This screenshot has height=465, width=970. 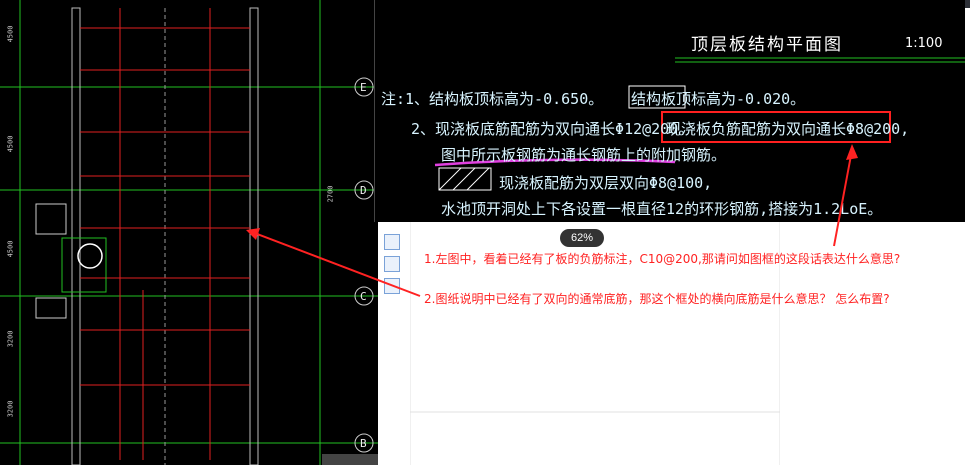 I want to click on tab-label-strip, so click(x=350, y=459).